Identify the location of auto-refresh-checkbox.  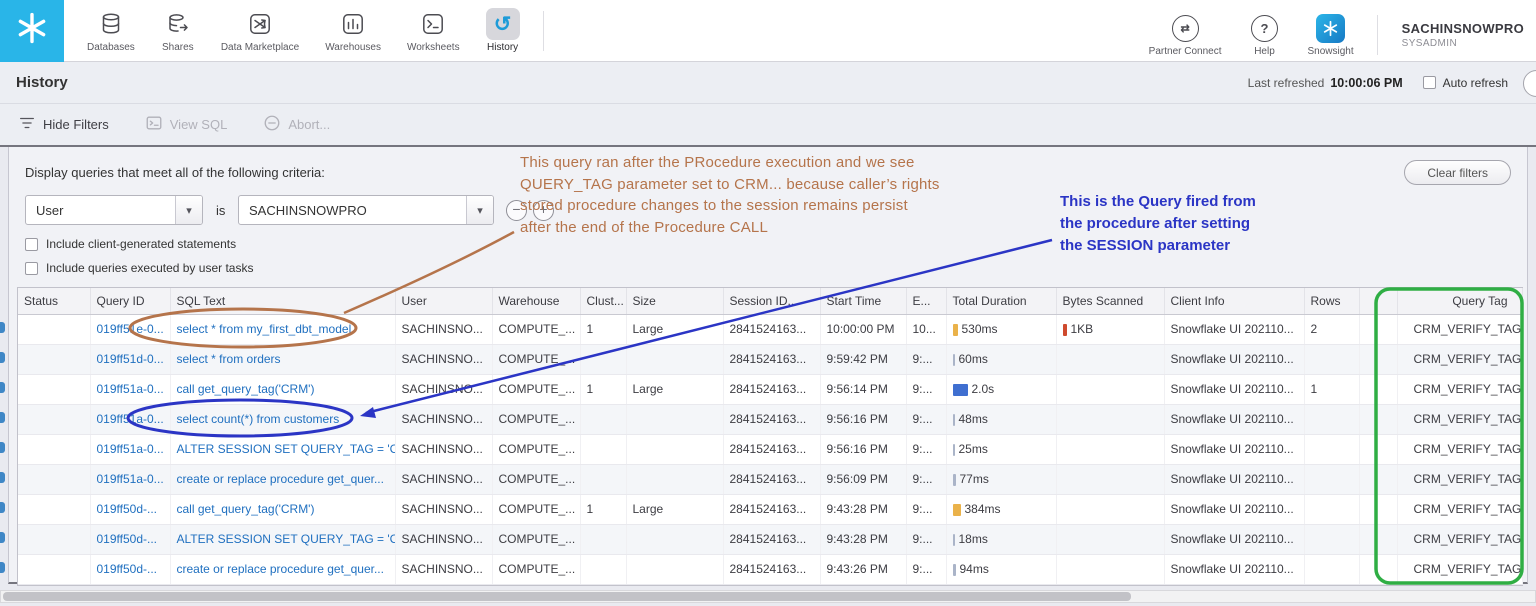
(1429, 82).